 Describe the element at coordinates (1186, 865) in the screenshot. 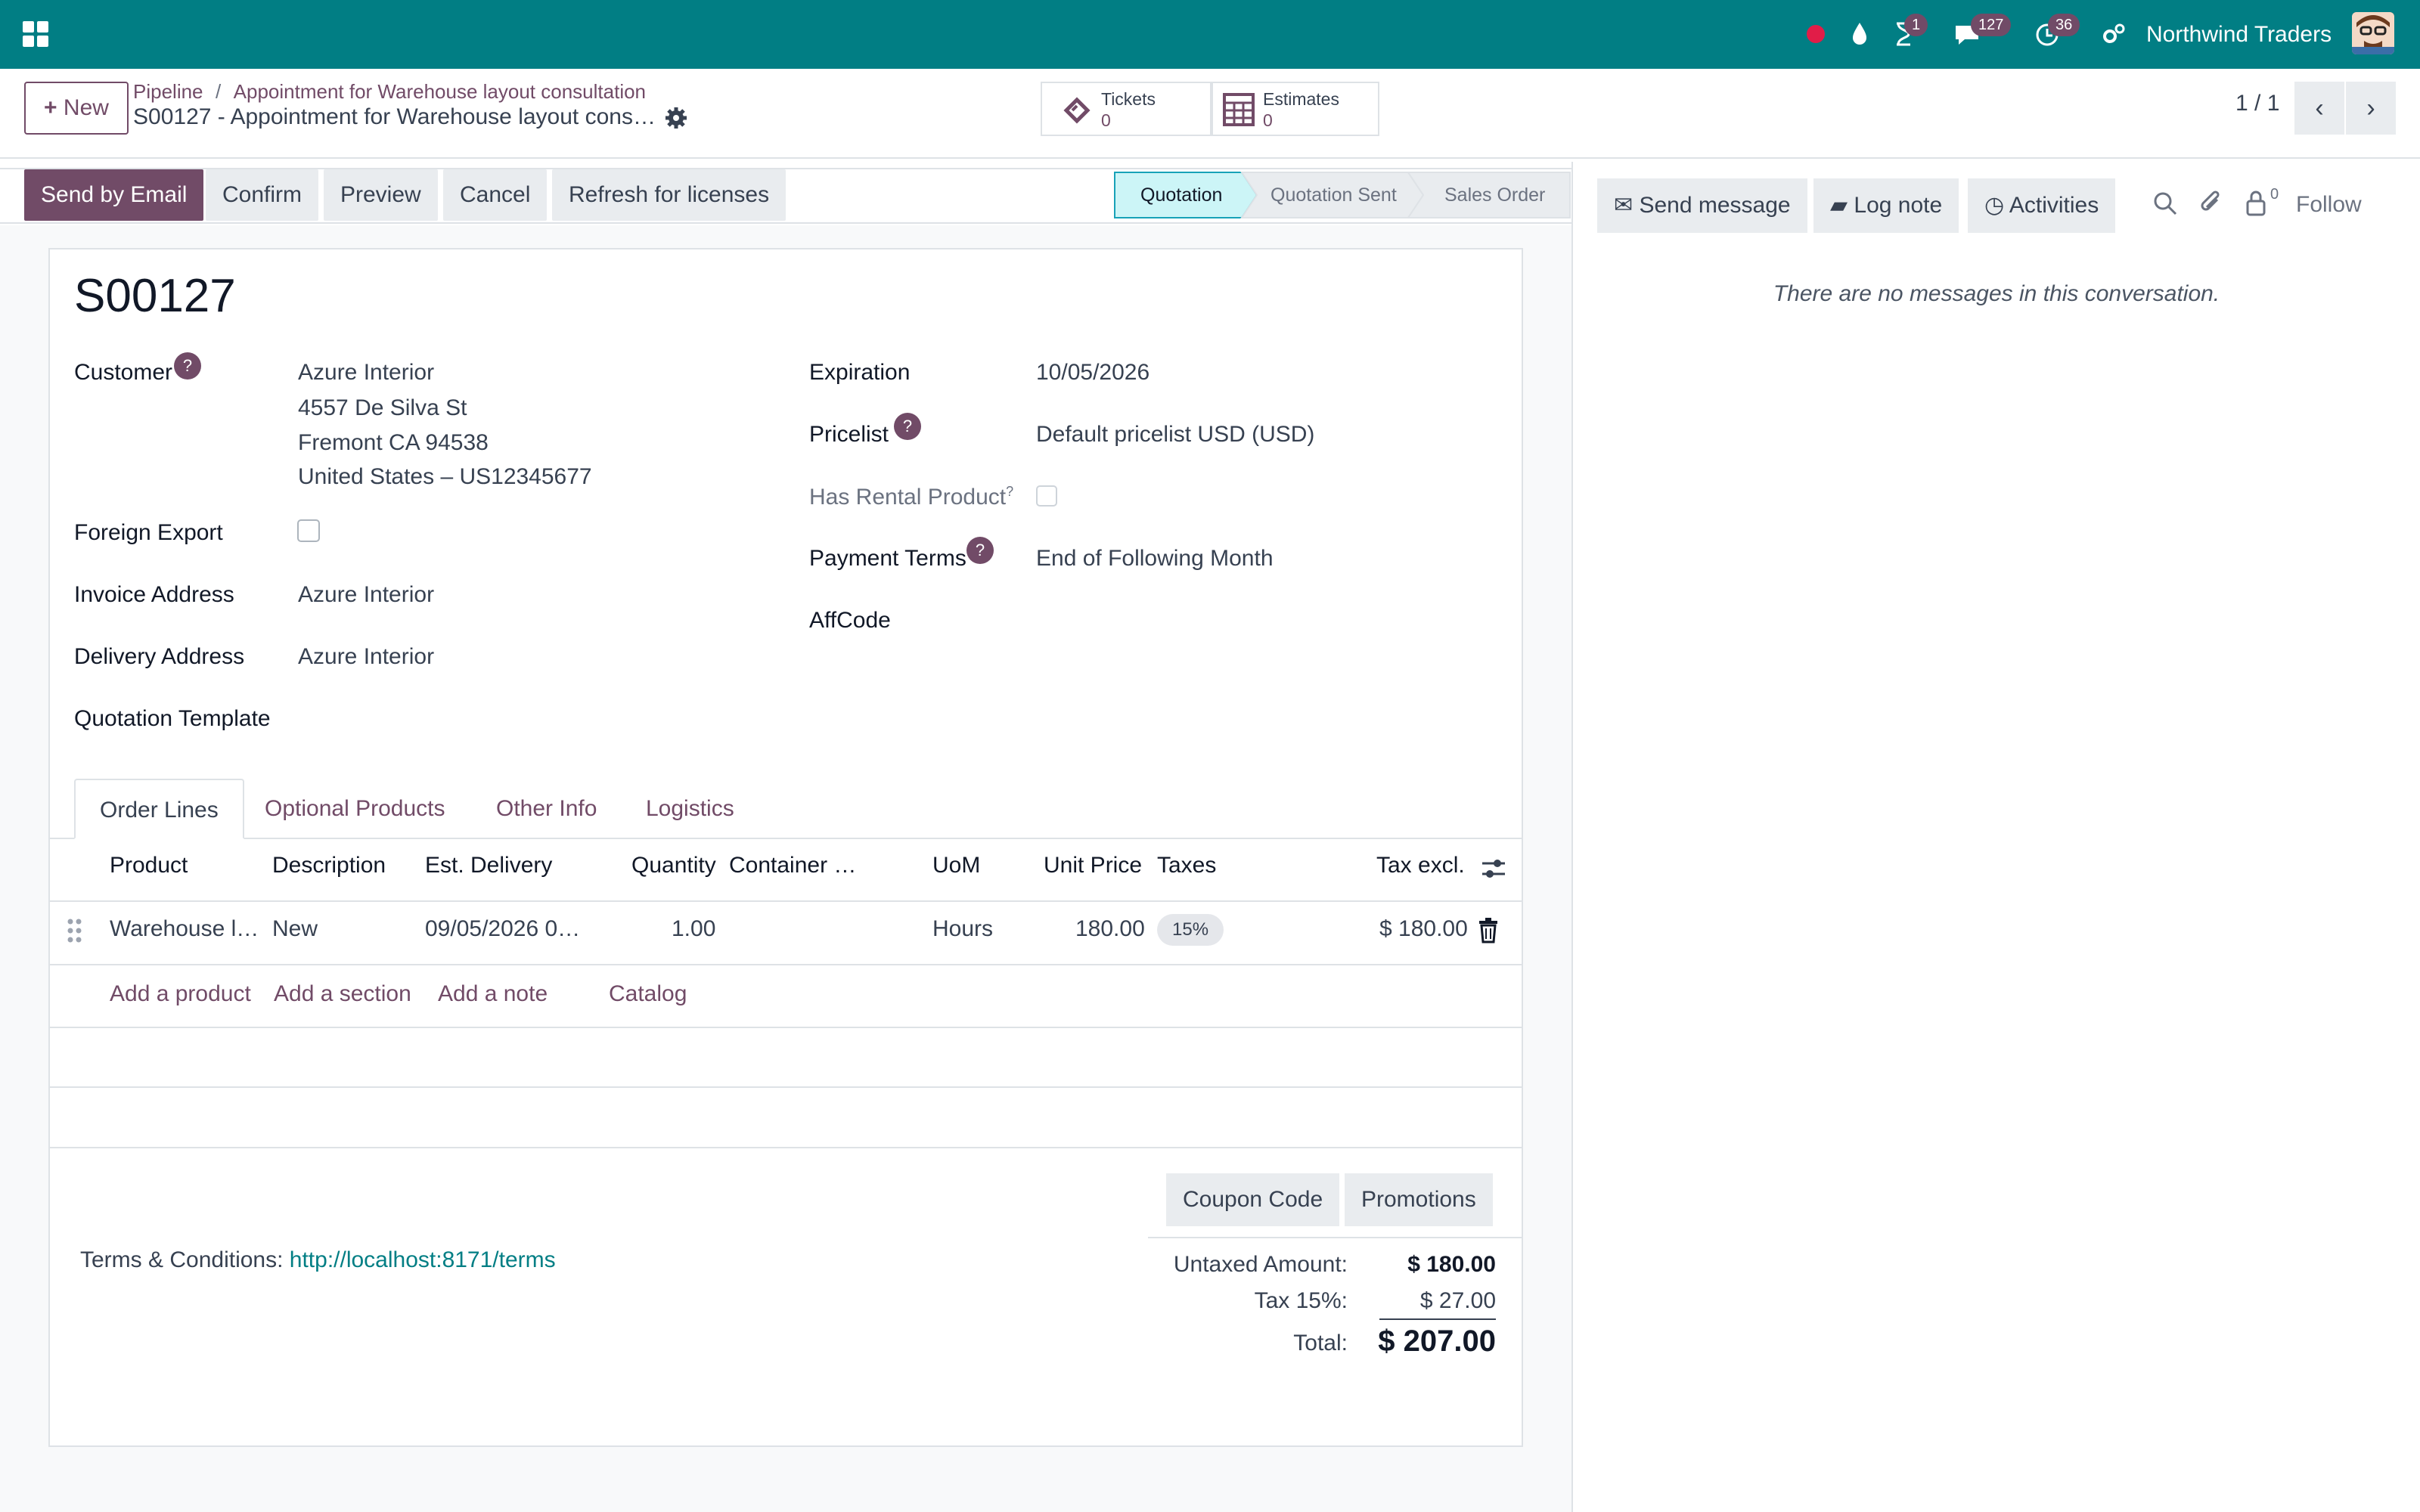

I see `col-taxes: Taxes` at that location.